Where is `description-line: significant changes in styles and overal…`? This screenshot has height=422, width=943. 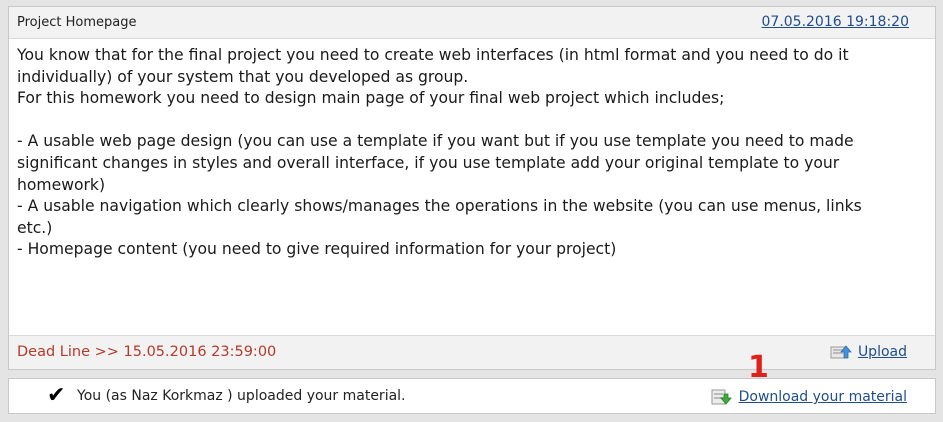 description-line: significant changes in styles and overal… is located at coordinates (428, 162).